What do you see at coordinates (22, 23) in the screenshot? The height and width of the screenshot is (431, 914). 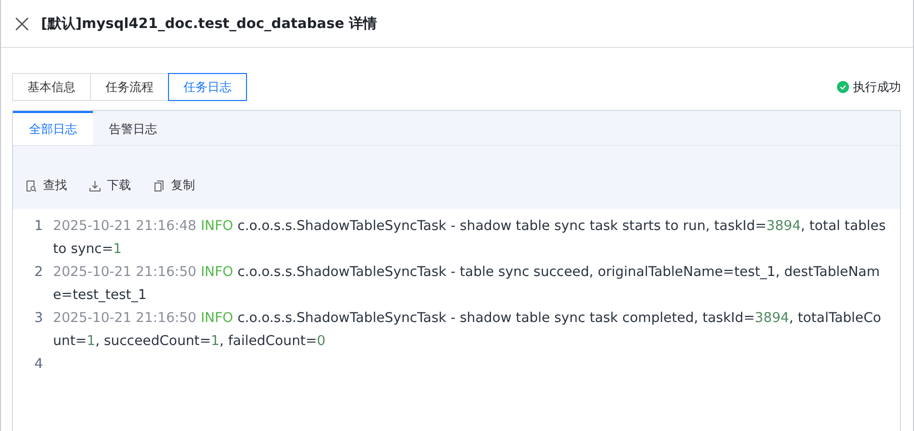 I see `close-icon` at bounding box center [22, 23].